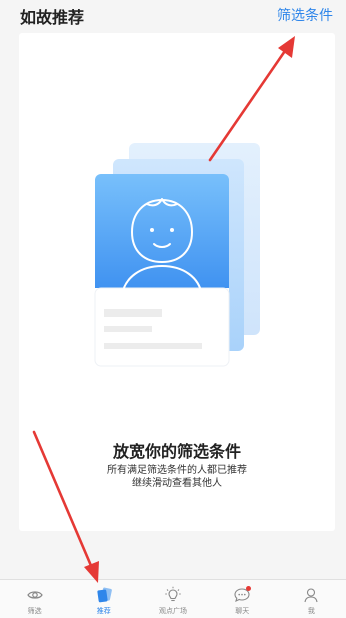 The width and height of the screenshot is (346, 618). Describe the element at coordinates (311, 611) in the screenshot. I see `tab-label: 我` at that location.